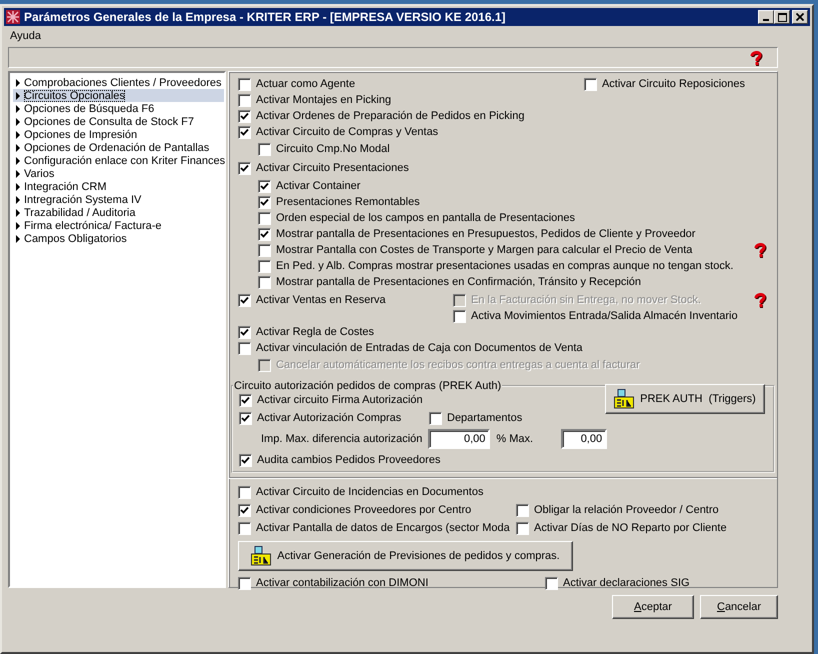 The image size is (818, 654). What do you see at coordinates (370, 492) in the screenshot?
I see `checkbox-label: Activar Circuito de Incidencias en Documentos` at bounding box center [370, 492].